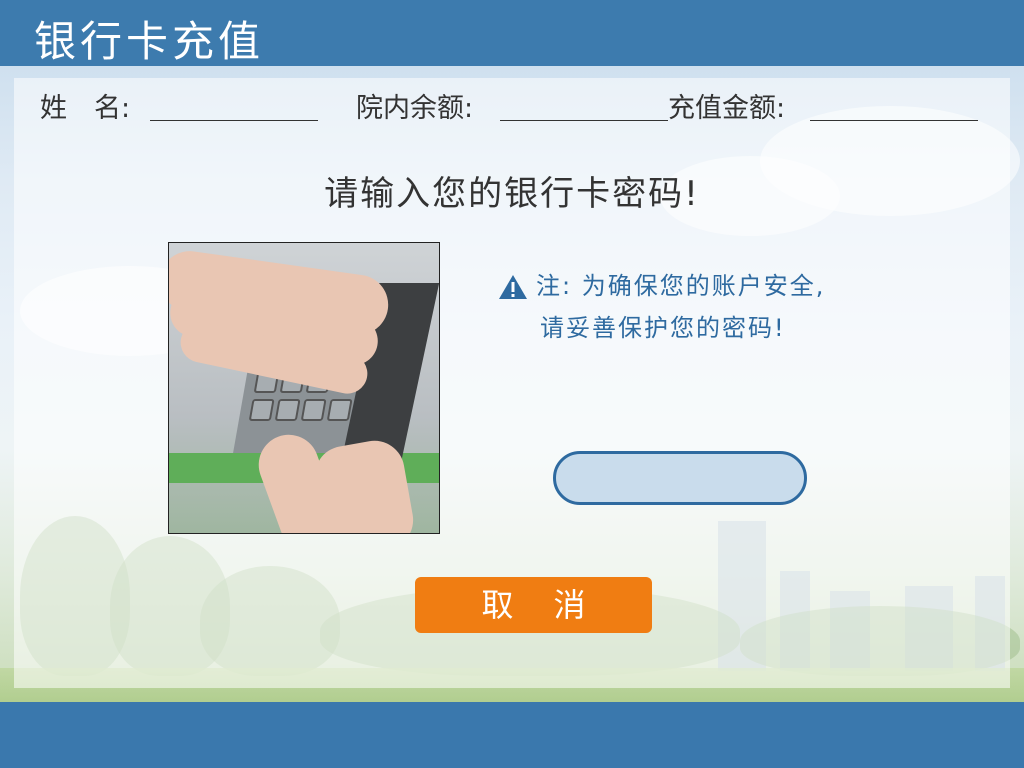  I want to click on warning-triangle-icon, so click(513, 287).